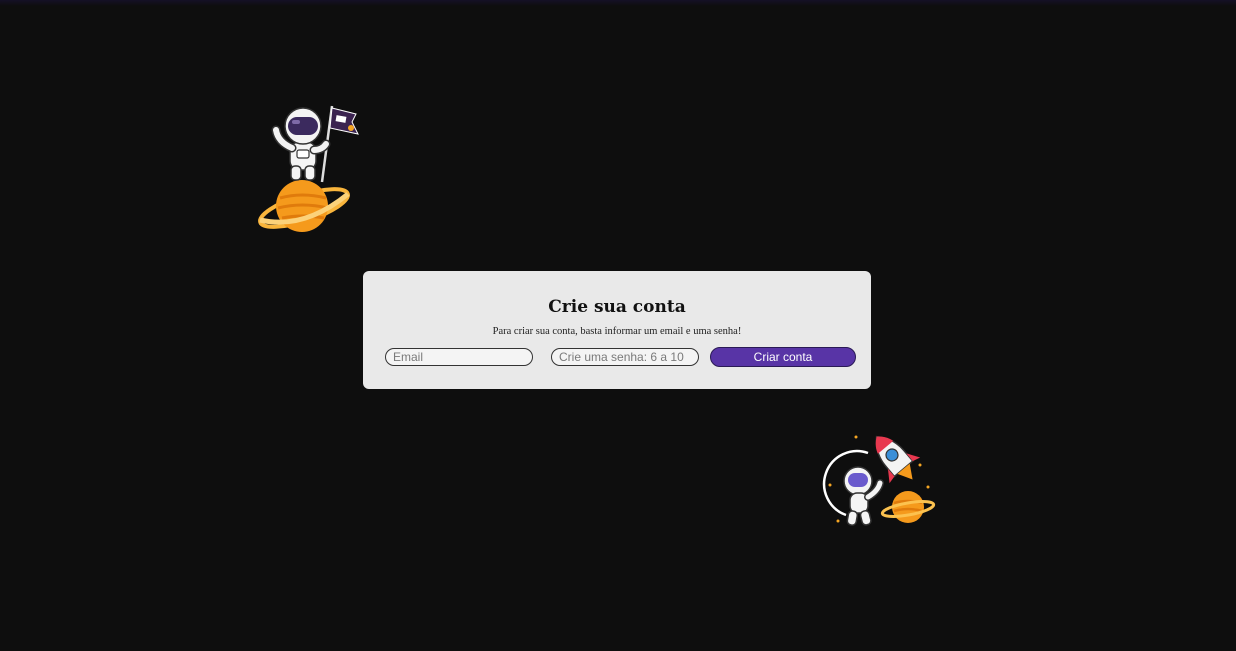 This screenshot has height=651, width=1236. What do you see at coordinates (618, 3) in the screenshot?
I see `top-border-strip` at bounding box center [618, 3].